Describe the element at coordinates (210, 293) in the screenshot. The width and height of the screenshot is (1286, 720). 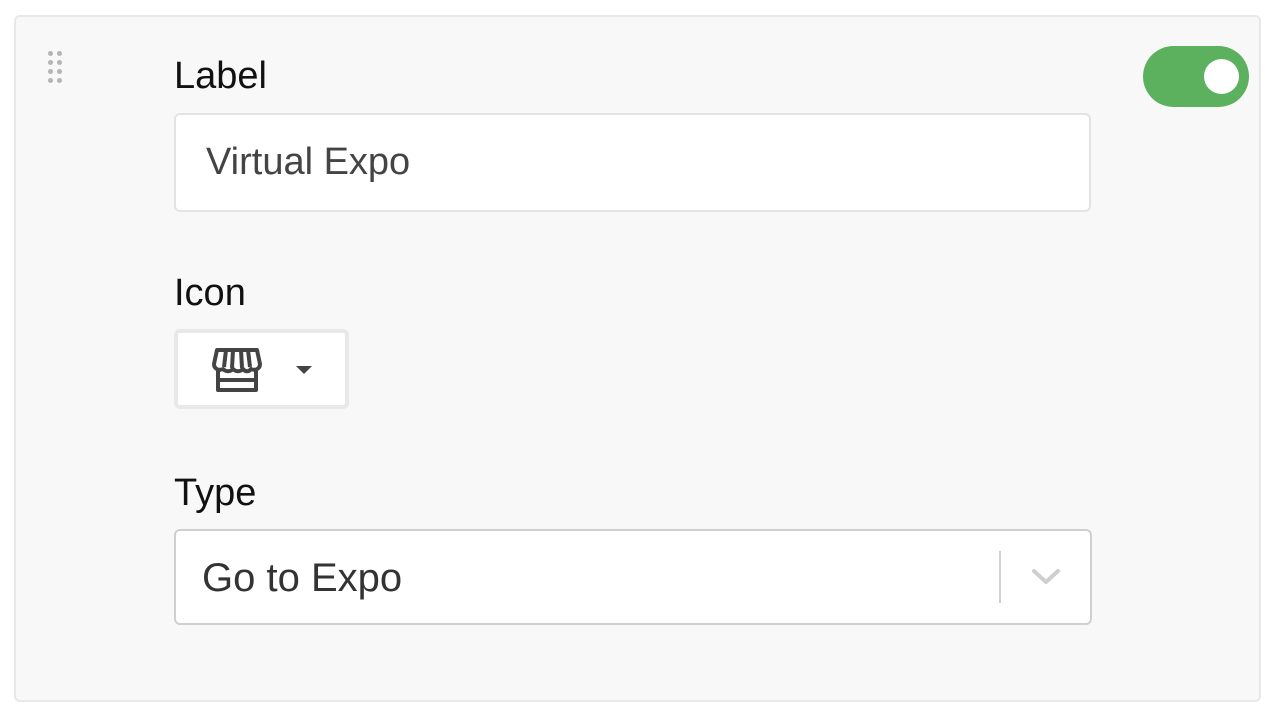
I see `icon-heading: Icon` at that location.